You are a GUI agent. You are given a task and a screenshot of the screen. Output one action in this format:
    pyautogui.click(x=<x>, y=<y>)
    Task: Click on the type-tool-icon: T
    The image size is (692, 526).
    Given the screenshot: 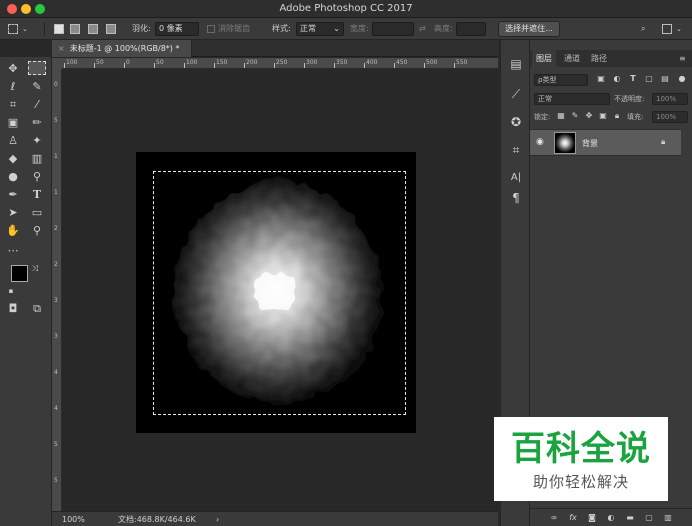 What is the action you would take?
    pyautogui.click(x=37, y=195)
    